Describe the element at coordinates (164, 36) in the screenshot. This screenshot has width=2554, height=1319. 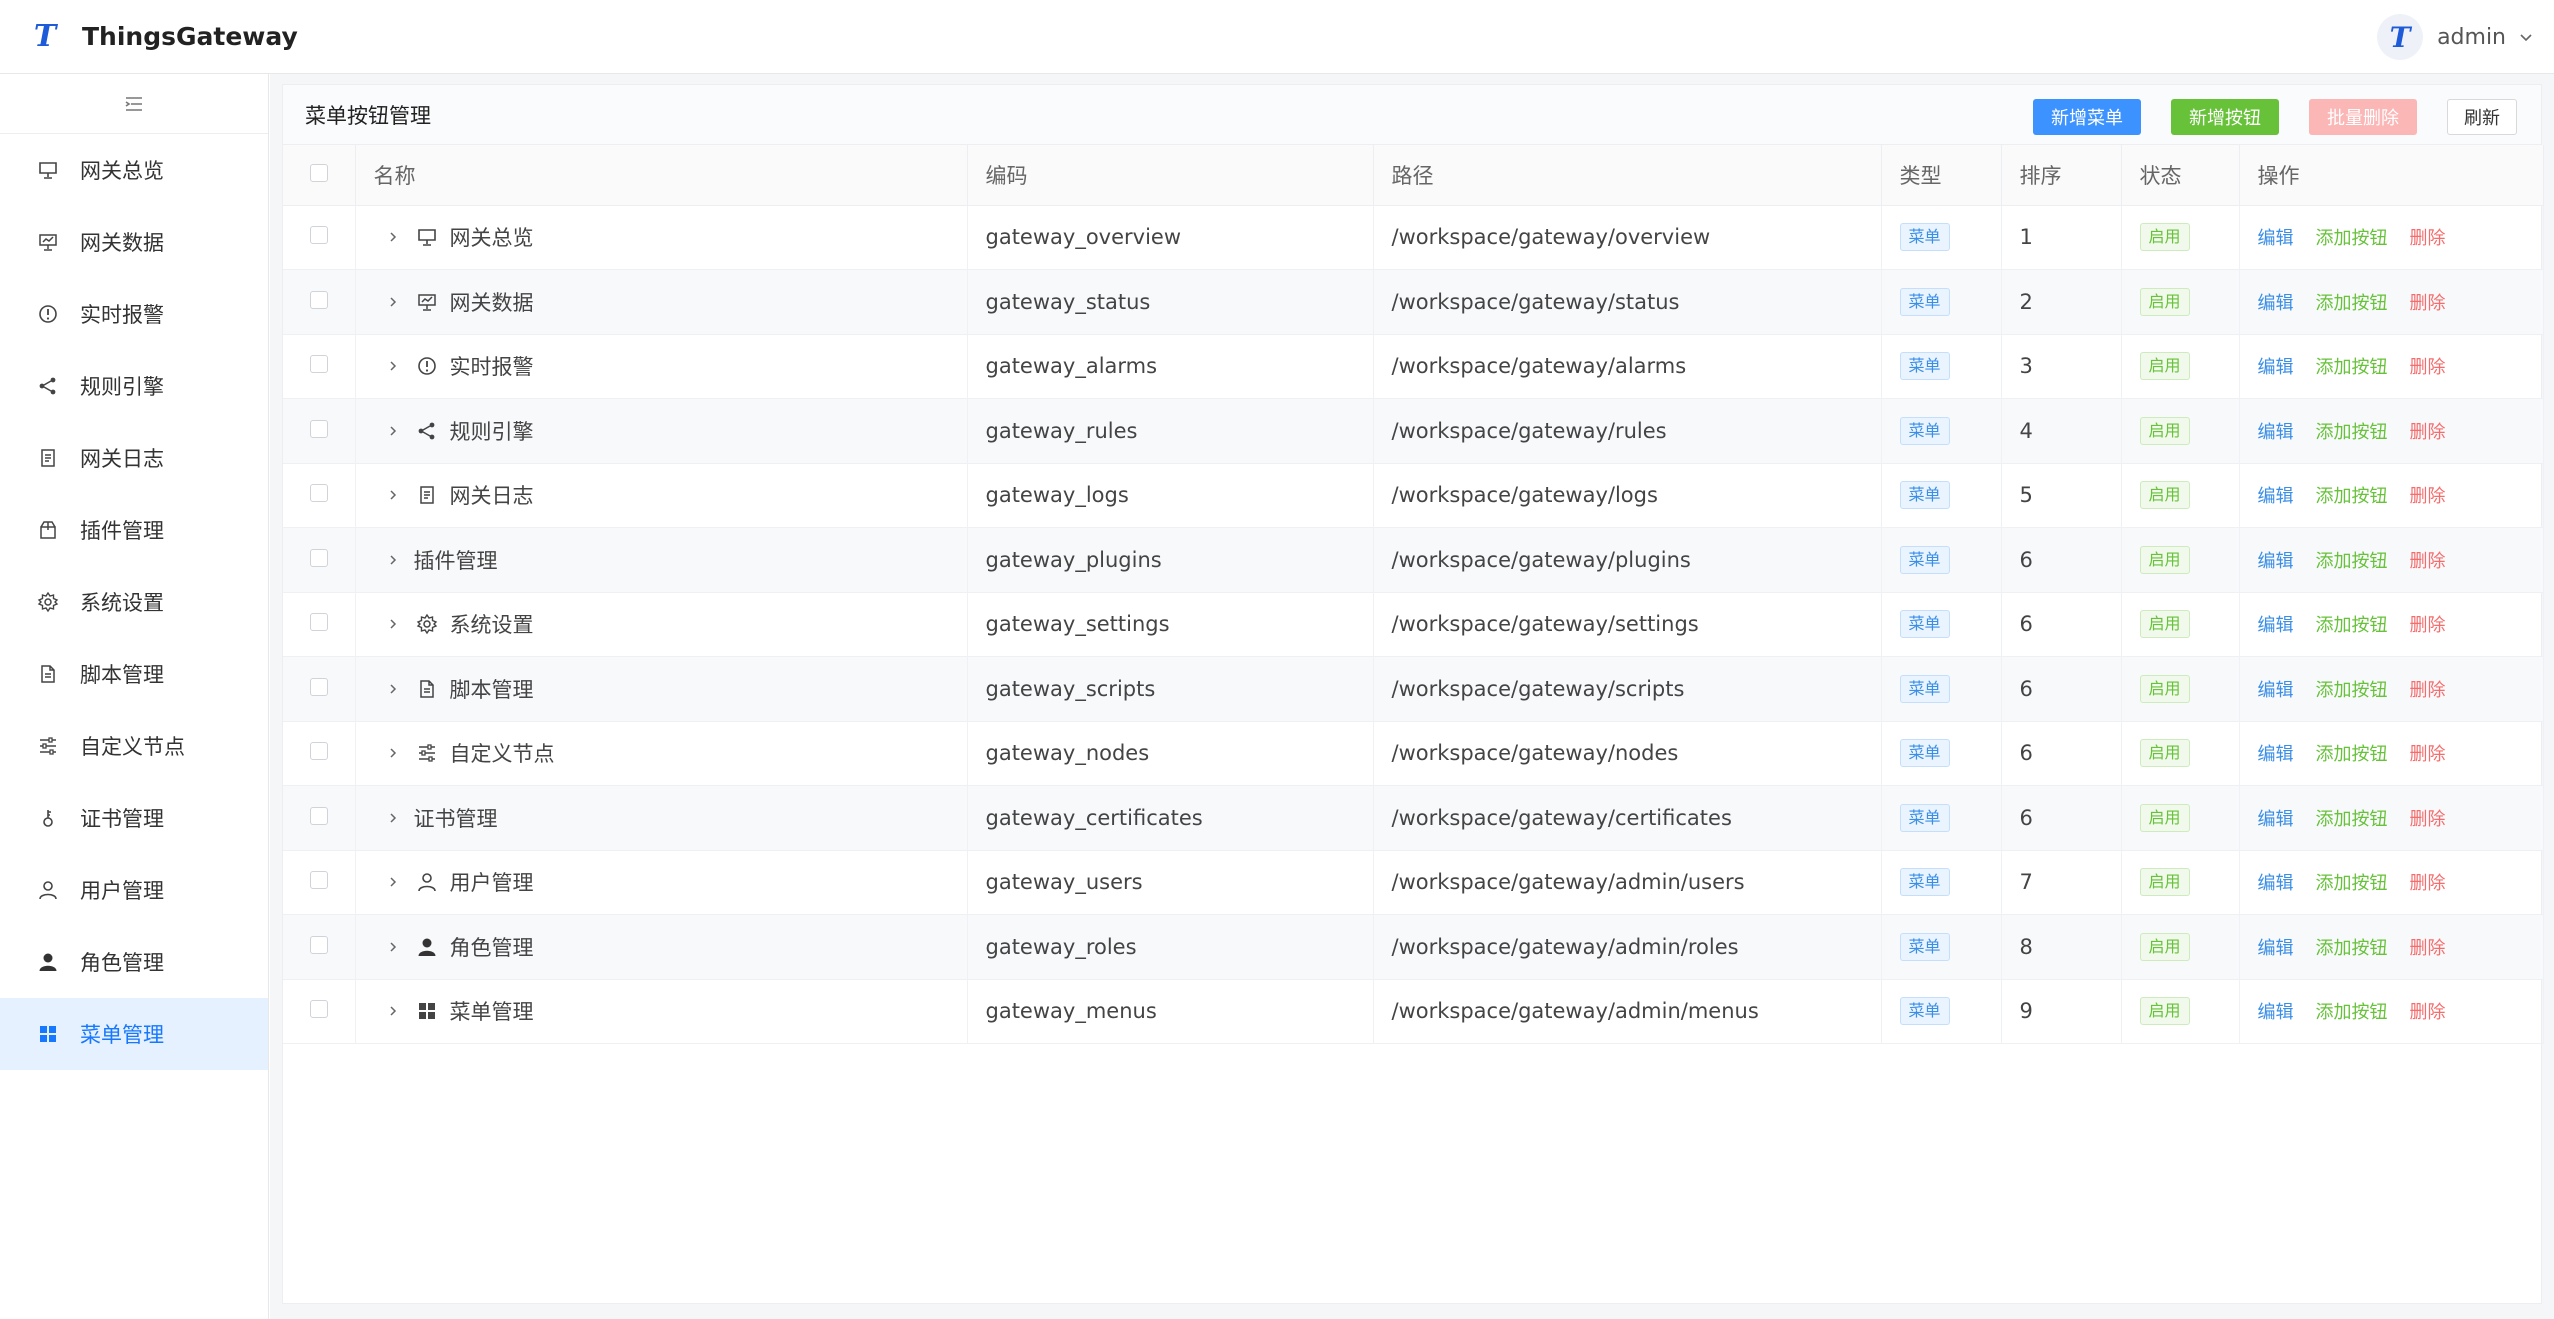
I see `brand: T ThingsGateway` at that location.